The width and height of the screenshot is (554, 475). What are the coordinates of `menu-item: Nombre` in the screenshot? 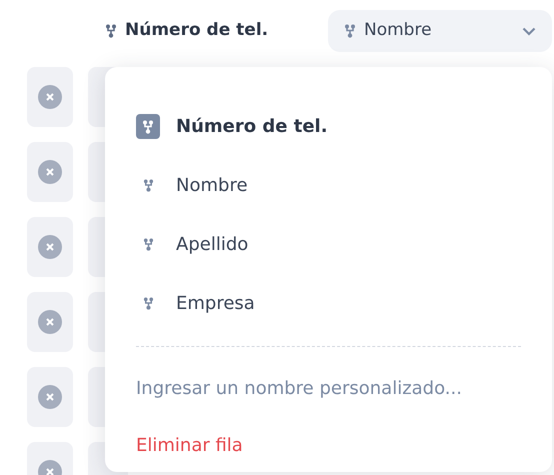 It's located at (328, 185).